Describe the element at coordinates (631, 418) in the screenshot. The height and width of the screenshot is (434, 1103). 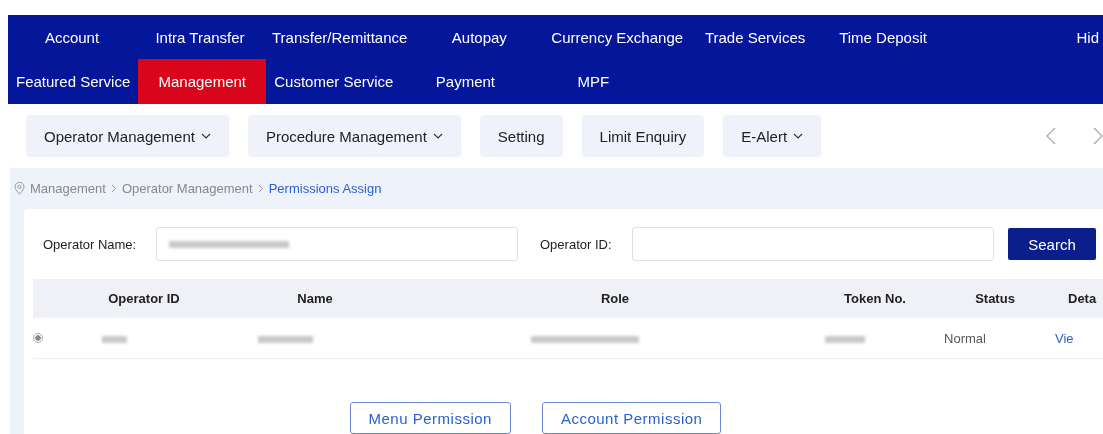
I see `permission-button: Account Permission` at that location.